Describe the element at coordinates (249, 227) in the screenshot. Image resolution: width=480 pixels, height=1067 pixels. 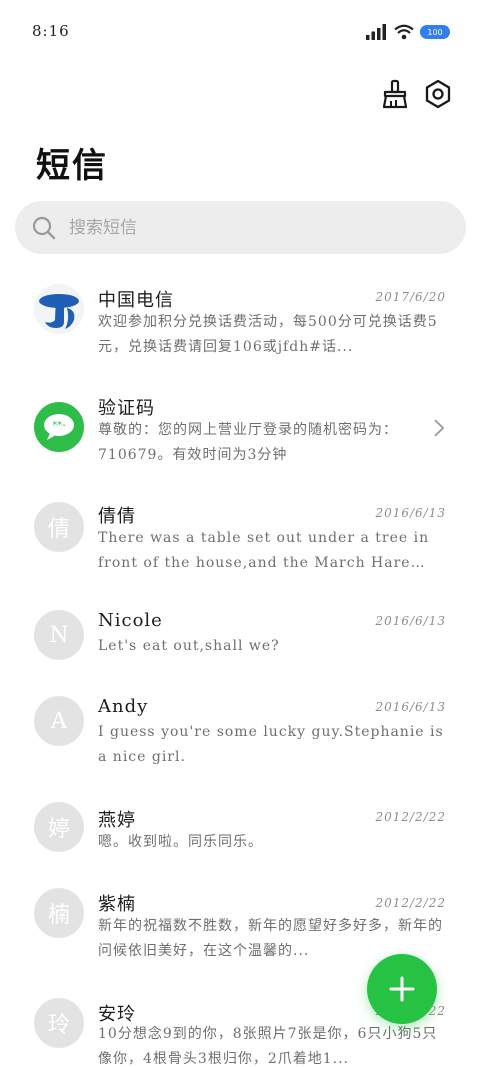
I see `search-input` at that location.